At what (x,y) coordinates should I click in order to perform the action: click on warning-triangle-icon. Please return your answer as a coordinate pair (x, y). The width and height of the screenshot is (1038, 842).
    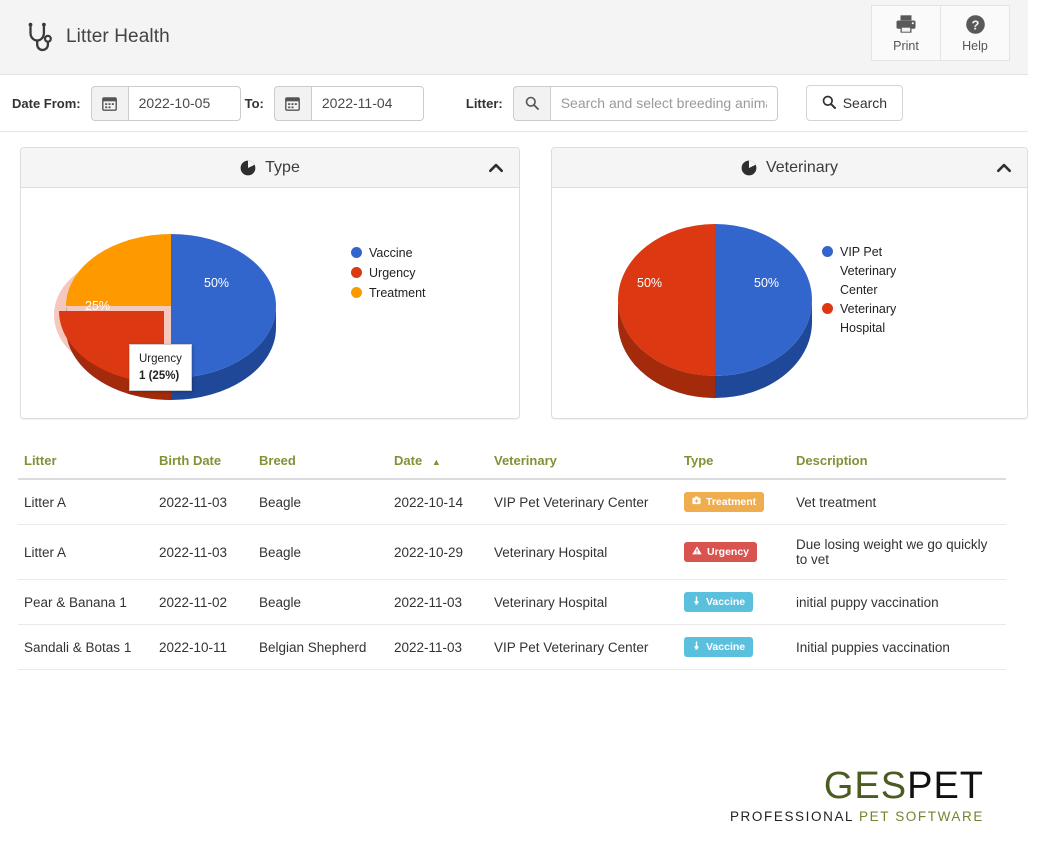
    Looking at the image, I should click on (697, 552).